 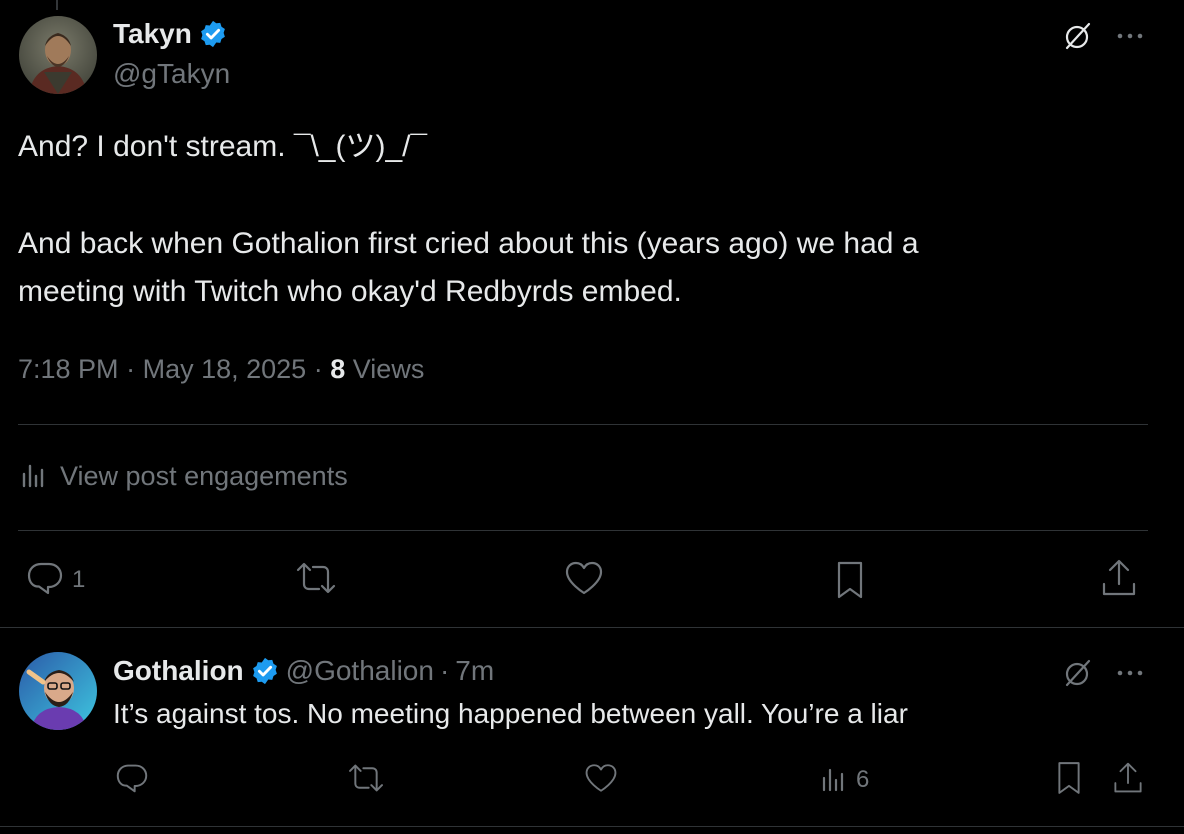 What do you see at coordinates (58, 691) in the screenshot?
I see `avatar-gothalion` at bounding box center [58, 691].